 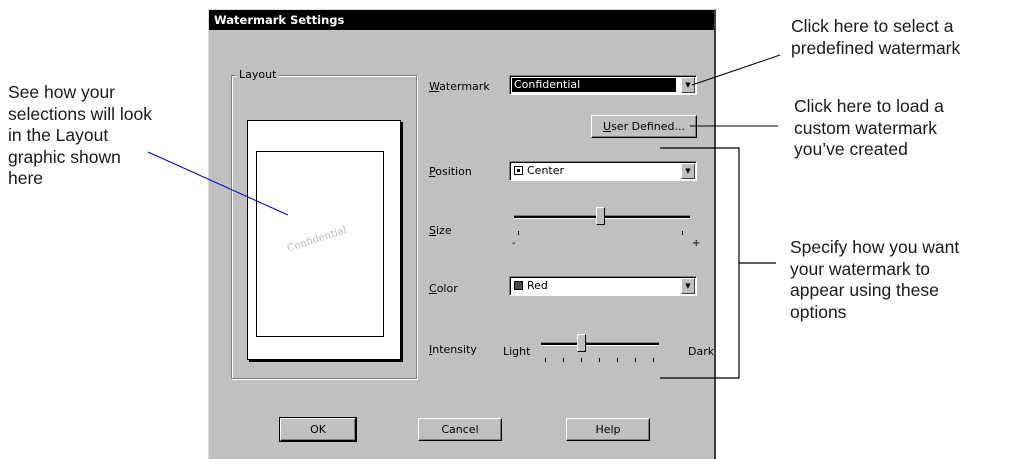 What do you see at coordinates (736, 70) in the screenshot?
I see `watermark-callout-leader` at bounding box center [736, 70].